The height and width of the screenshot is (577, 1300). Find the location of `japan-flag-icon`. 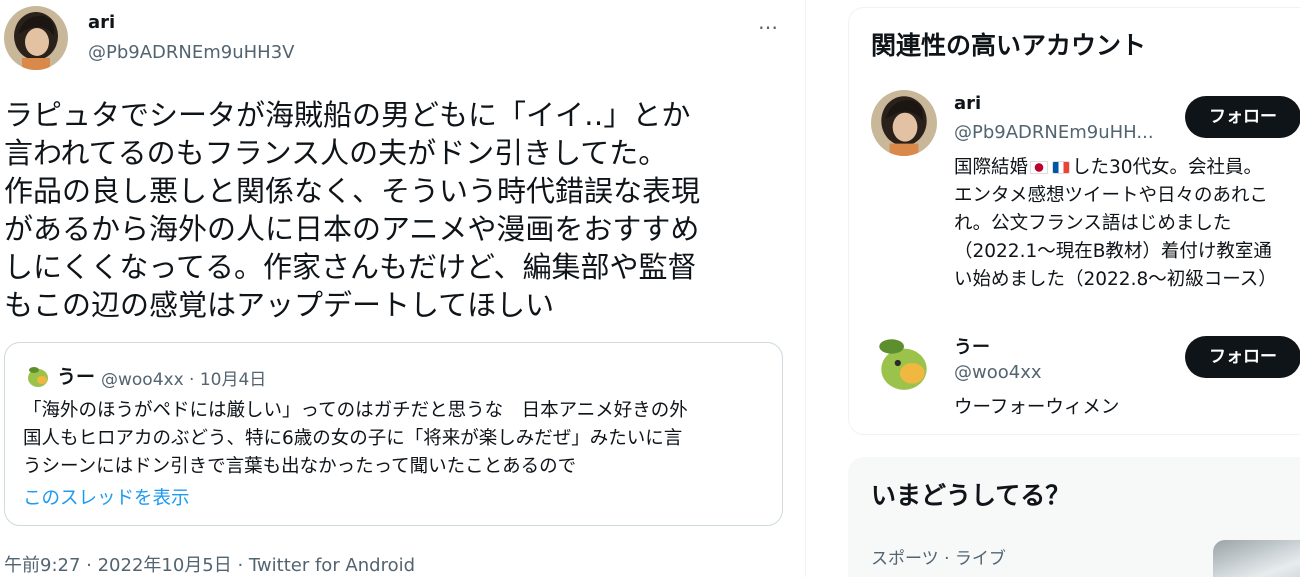

japan-flag-icon is located at coordinates (1039, 167).